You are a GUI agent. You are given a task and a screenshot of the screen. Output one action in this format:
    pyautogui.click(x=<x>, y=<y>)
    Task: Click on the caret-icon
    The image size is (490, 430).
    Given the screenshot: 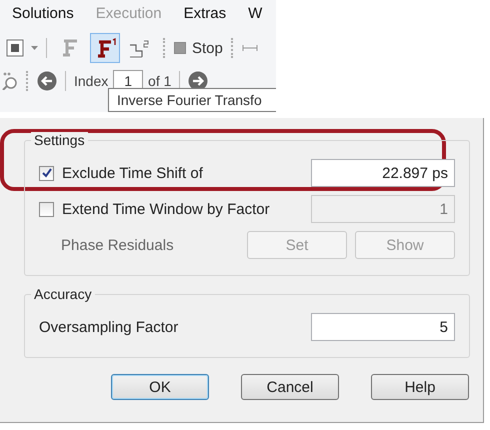 What is the action you would take?
    pyautogui.click(x=34, y=48)
    